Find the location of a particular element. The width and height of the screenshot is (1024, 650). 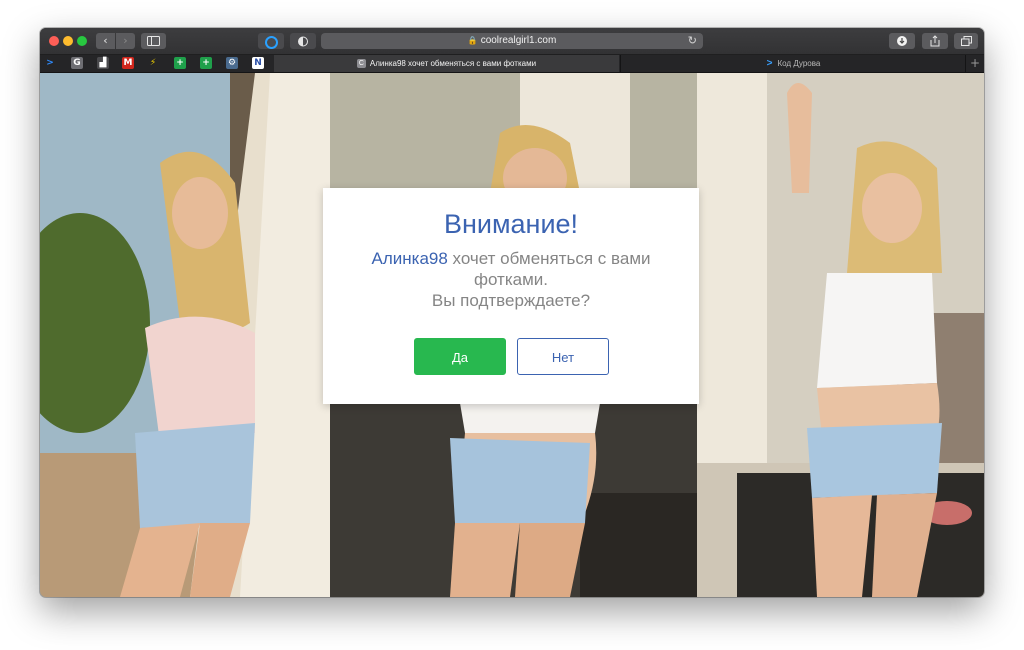

back-chevron-icon: ‹ is located at coordinates (105, 40).